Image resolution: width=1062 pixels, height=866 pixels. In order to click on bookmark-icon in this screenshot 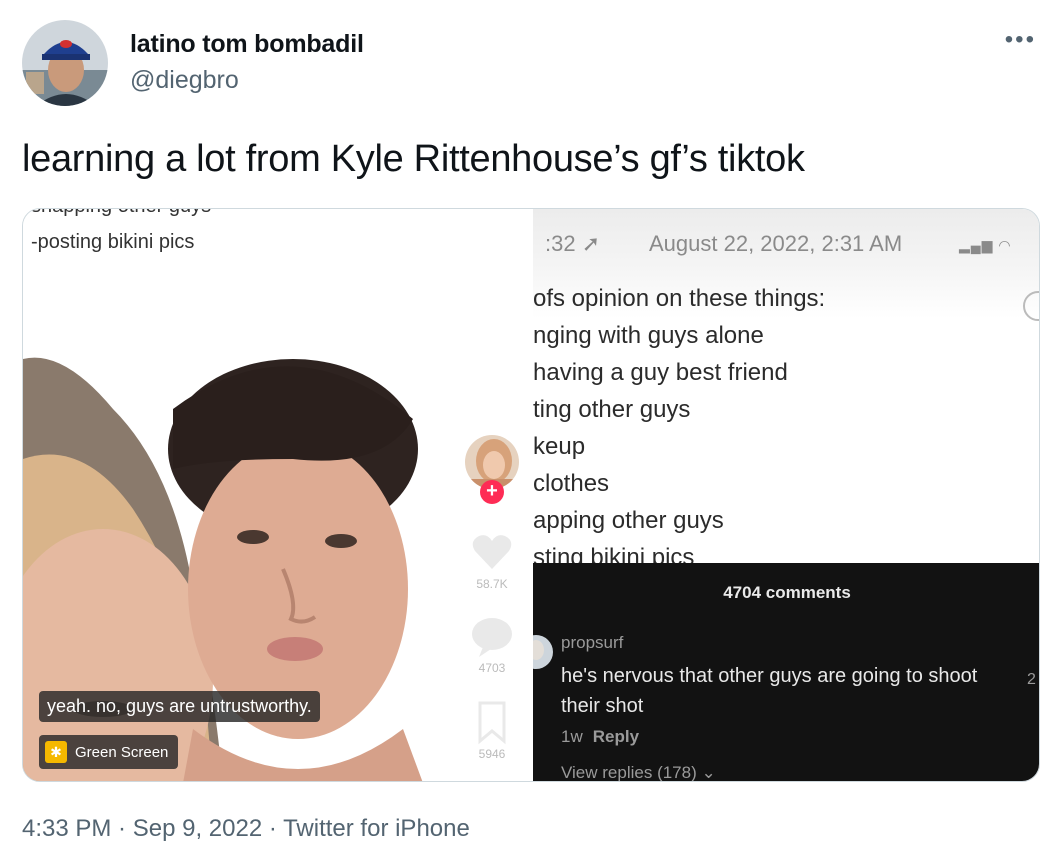, I will do `click(492, 722)`.